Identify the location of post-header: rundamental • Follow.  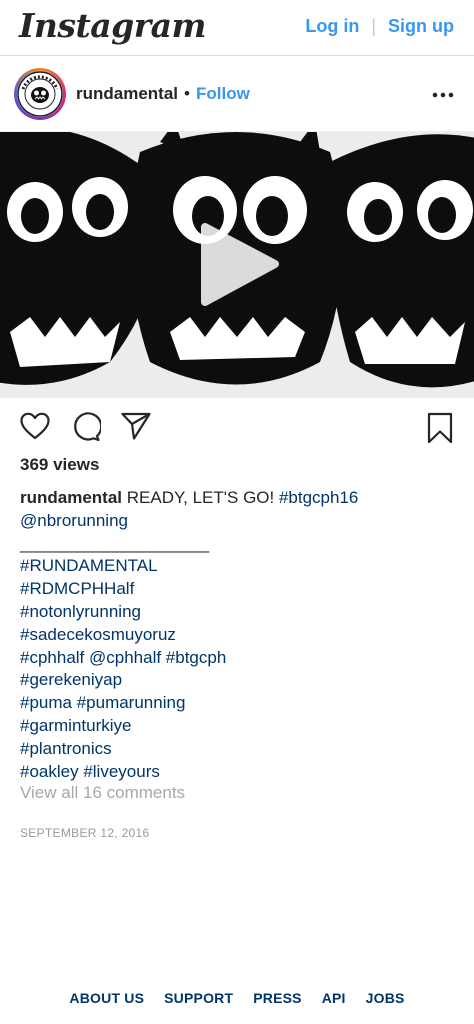
(237, 94).